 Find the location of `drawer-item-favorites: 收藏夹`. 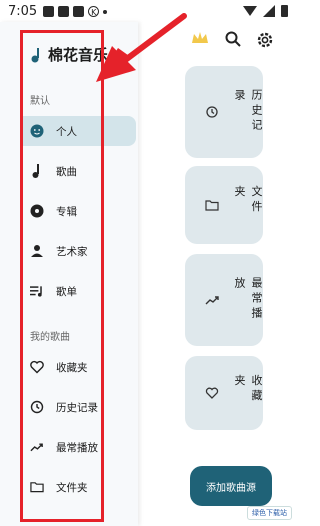

drawer-item-favorites: 收藏夹 is located at coordinates (78, 367).